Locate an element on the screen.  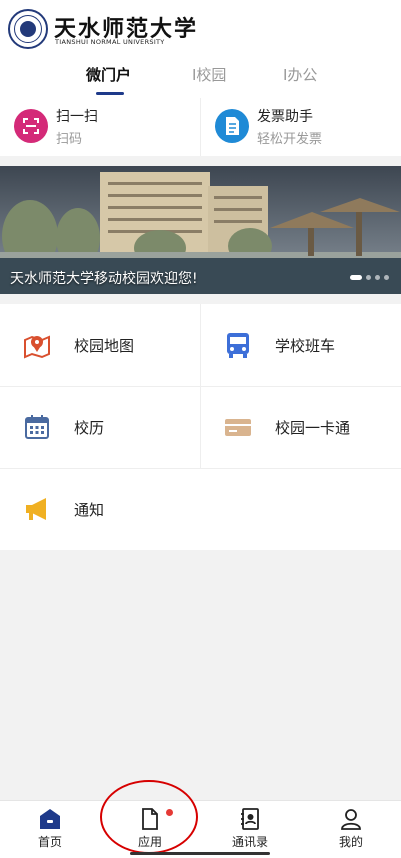
user-icon is located at coordinates (351, 819).